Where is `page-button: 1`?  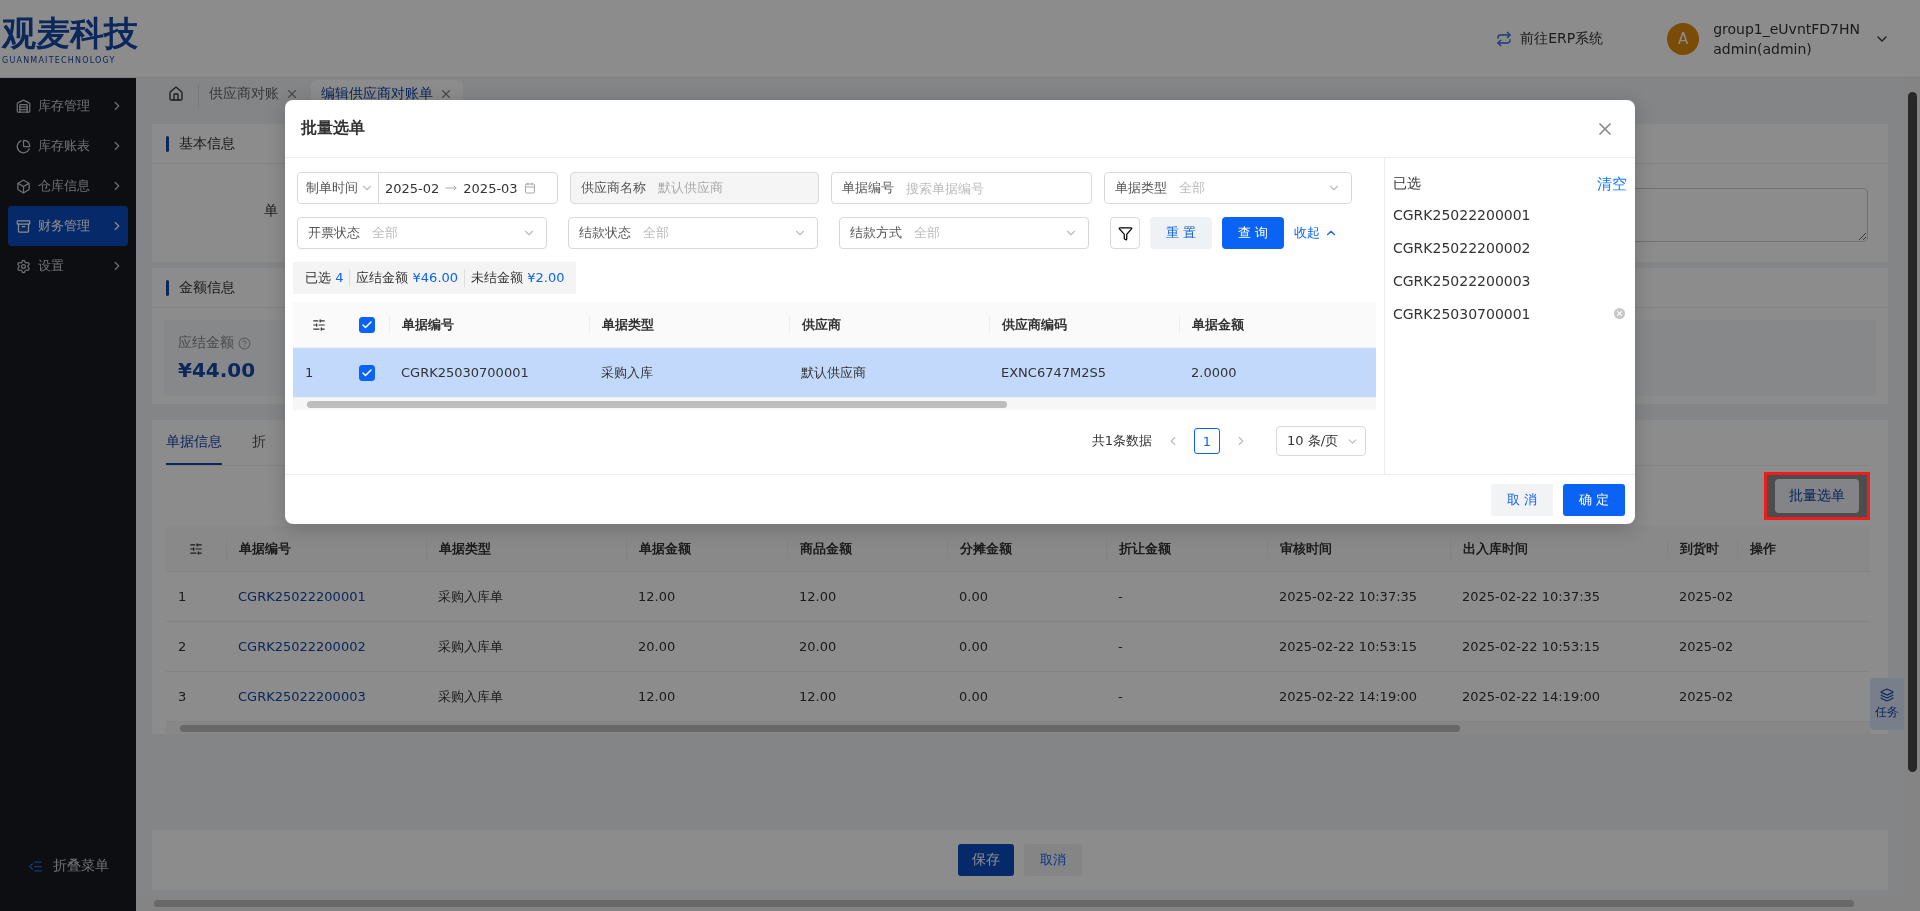
page-button: 1 is located at coordinates (1207, 441).